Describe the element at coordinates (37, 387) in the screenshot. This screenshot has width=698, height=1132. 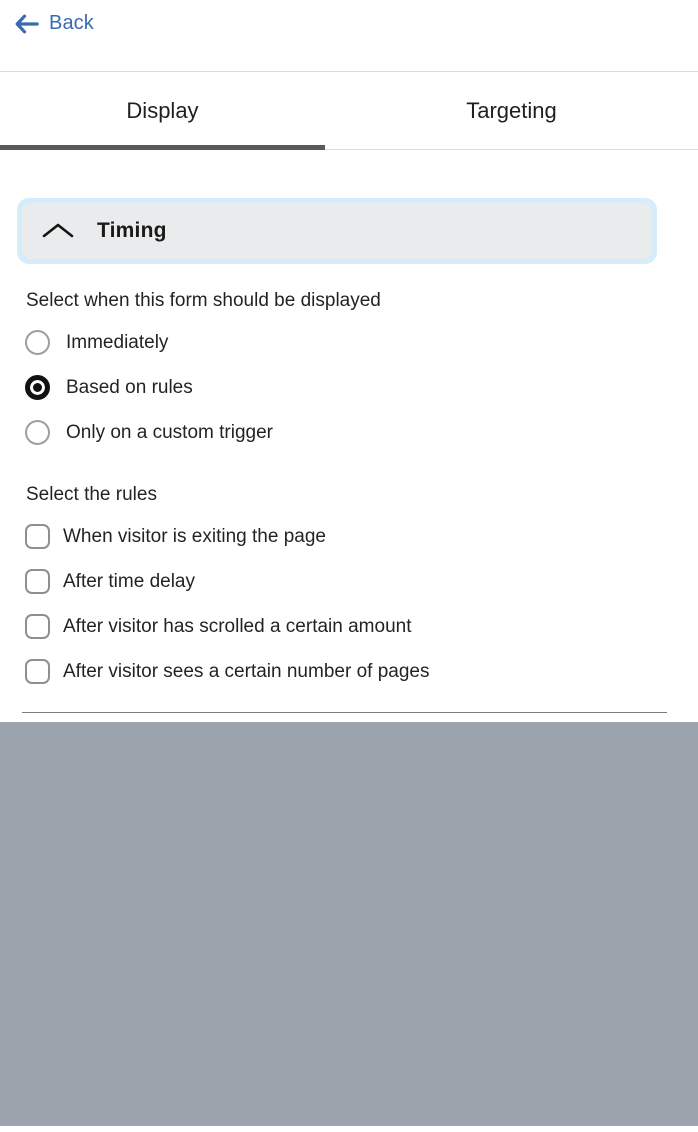
I see `radio-icon-selected` at that location.